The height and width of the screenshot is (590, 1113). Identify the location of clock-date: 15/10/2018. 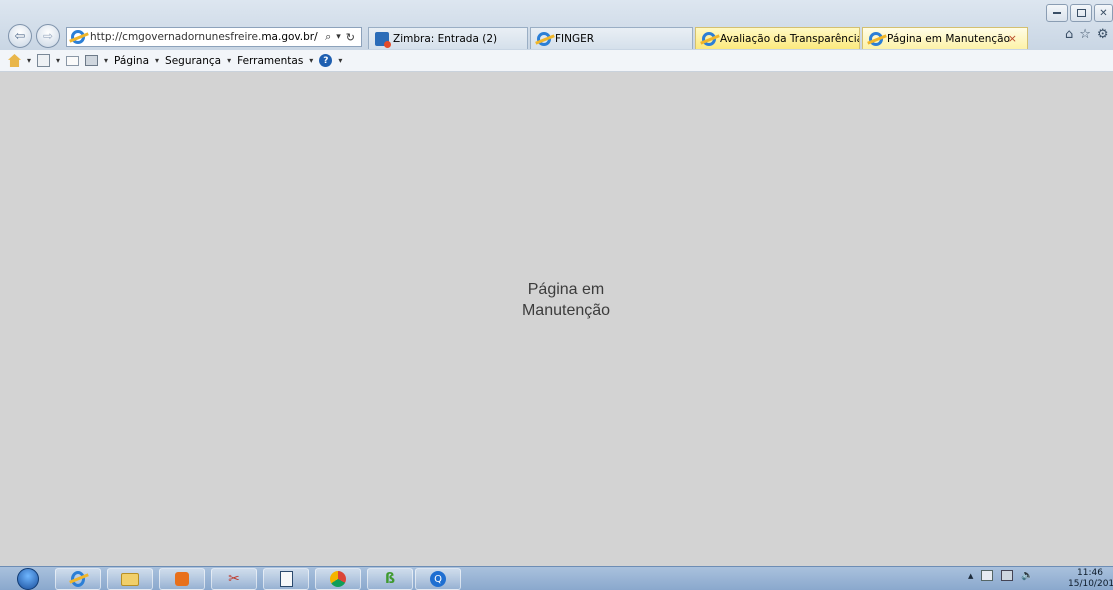
(1090, 584).